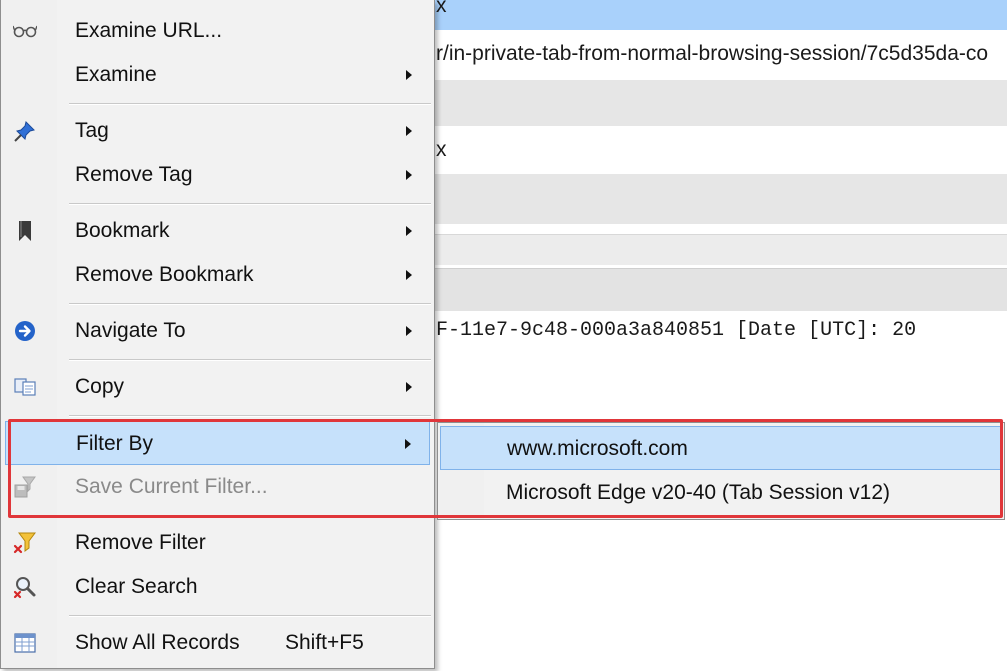 Image resolution: width=1007 pixels, height=671 pixels. I want to click on menu-item-remove-filter: Remove Filter, so click(217, 543).